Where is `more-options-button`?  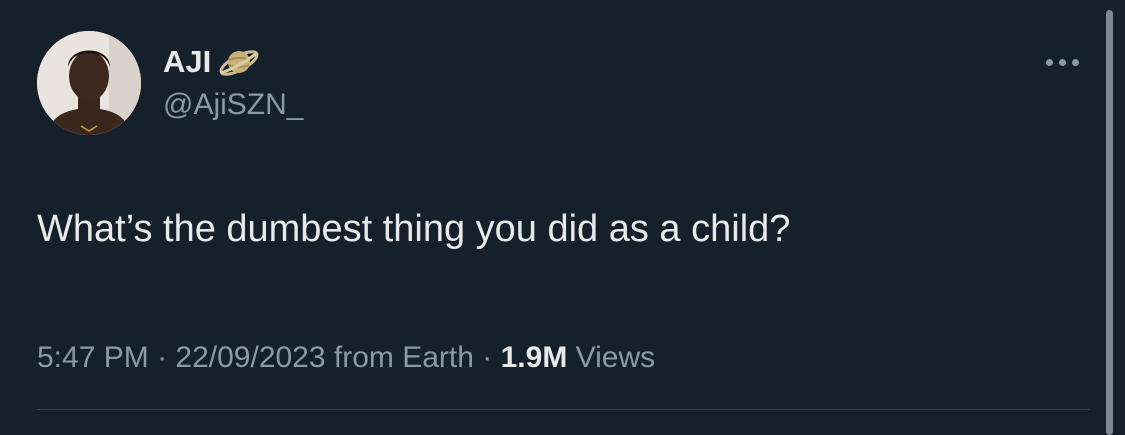
more-options-button is located at coordinates (1062, 62).